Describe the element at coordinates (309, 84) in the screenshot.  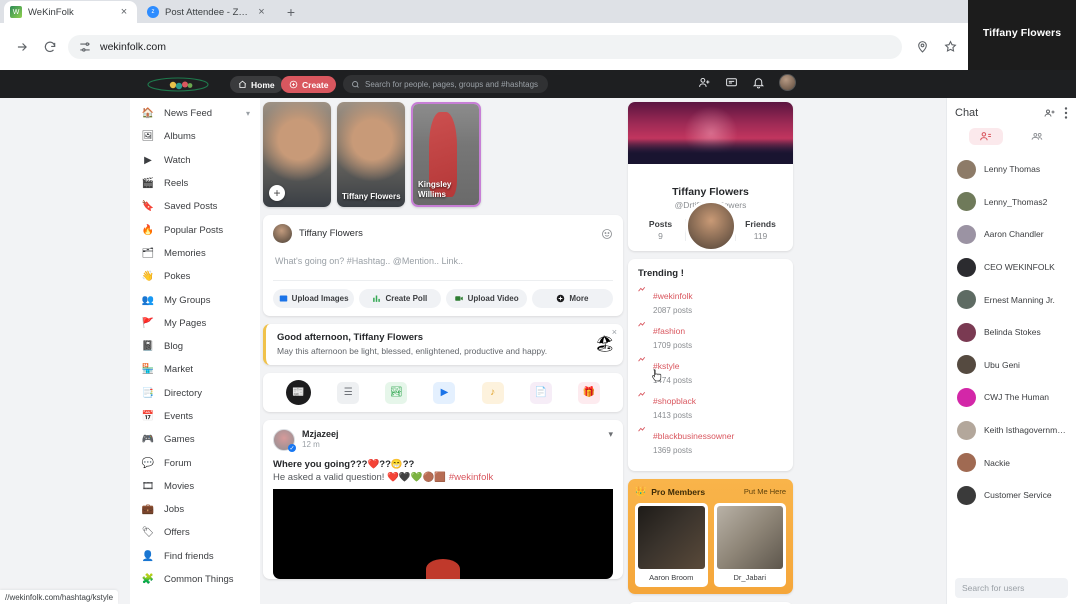
I see `nav-create-button: Create` at that location.